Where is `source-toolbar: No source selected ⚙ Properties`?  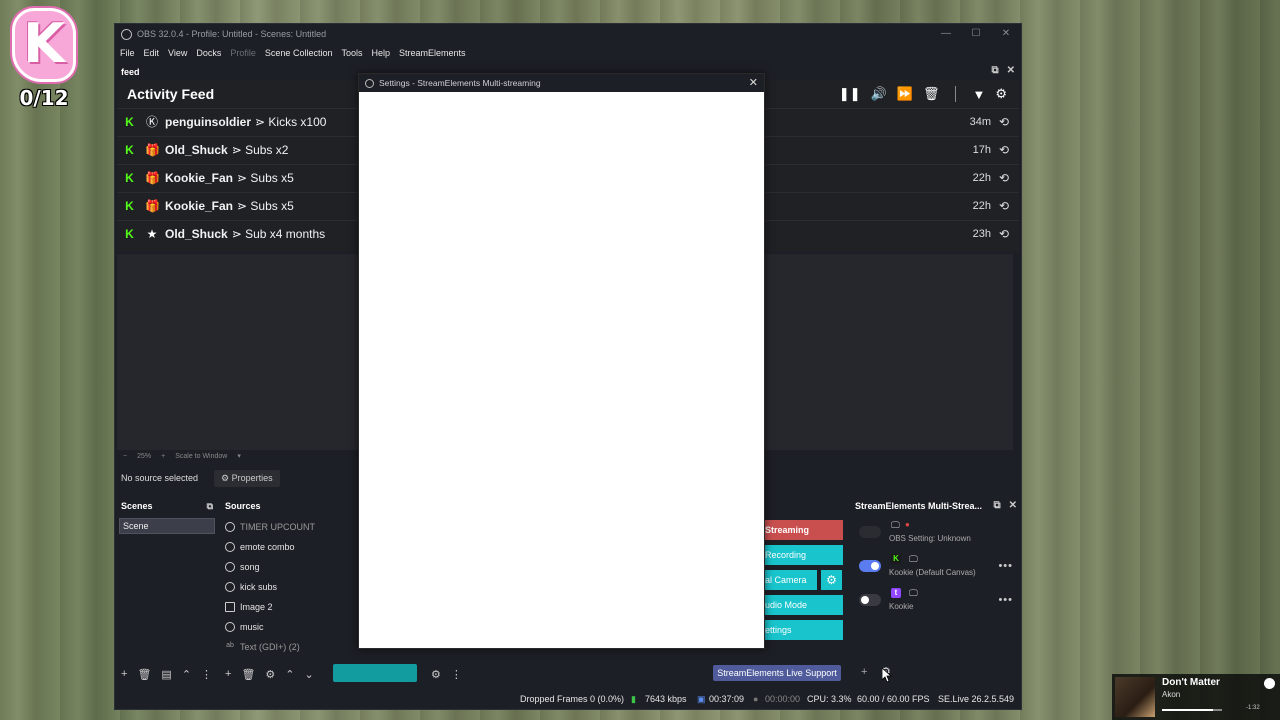 source-toolbar: No source selected ⚙ Properties is located at coordinates (237, 478).